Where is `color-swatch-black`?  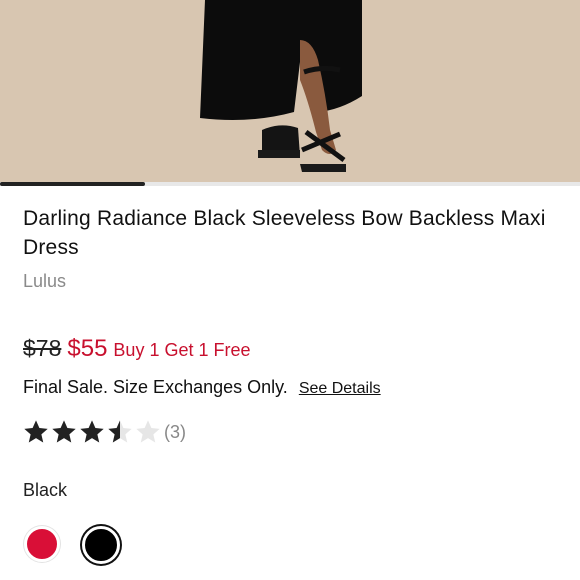 color-swatch-black is located at coordinates (101, 545).